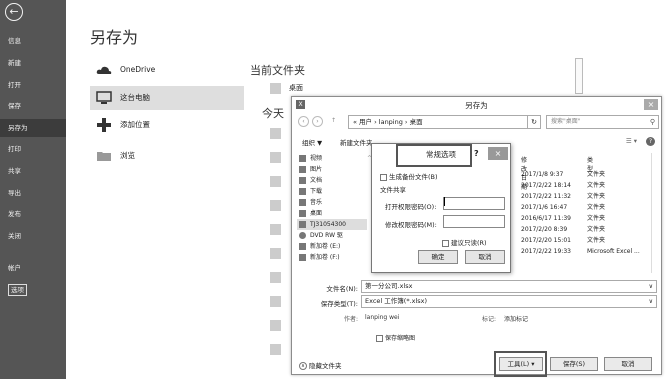 This screenshot has height=379, width=671. What do you see at coordinates (135, 97) in the screenshot?
I see `location-label: 这台电脑` at bounding box center [135, 97].